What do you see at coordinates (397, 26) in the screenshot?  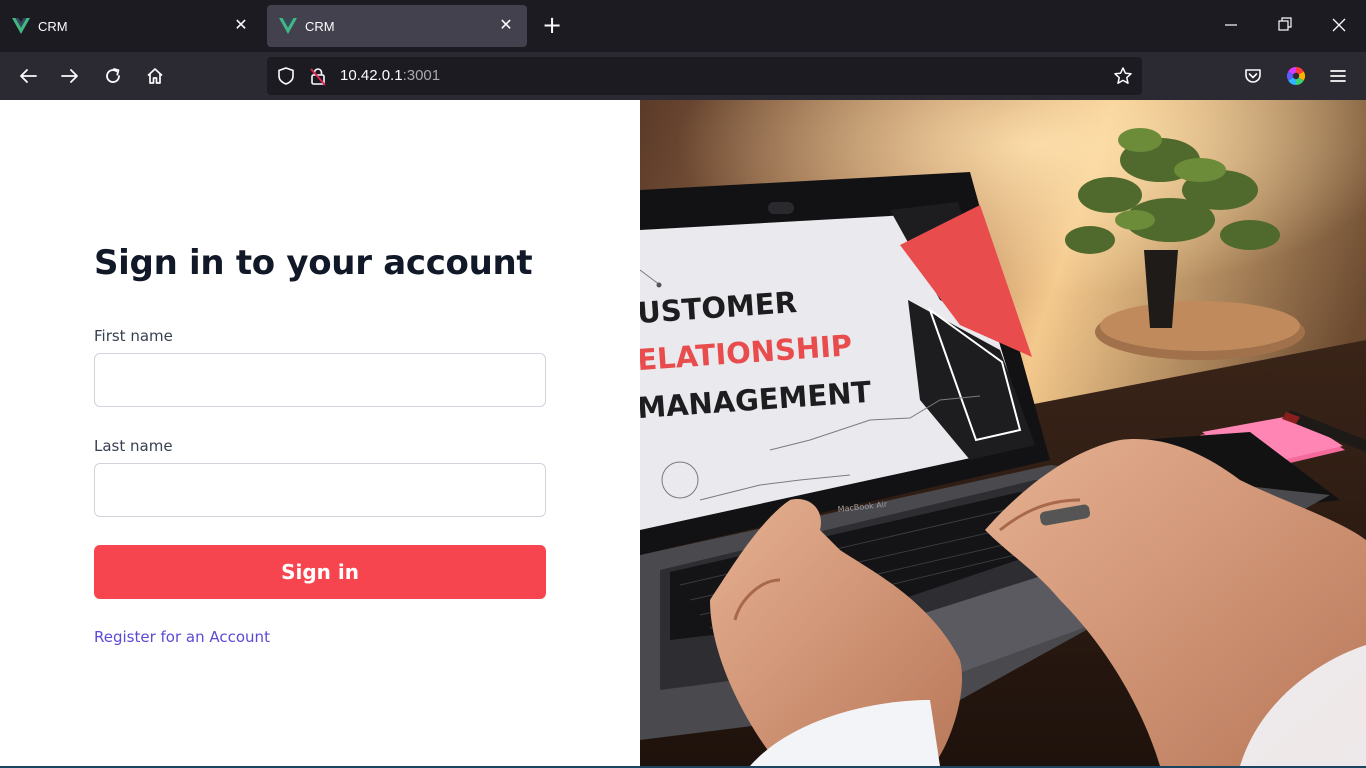 I see `browser-tab-2: CRM ✕` at bounding box center [397, 26].